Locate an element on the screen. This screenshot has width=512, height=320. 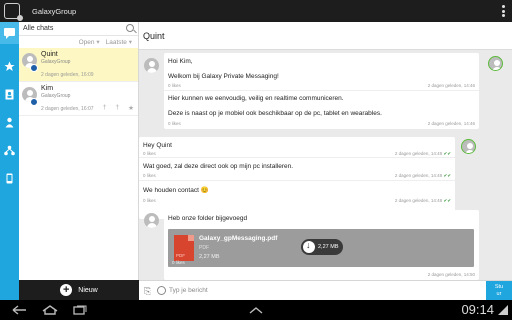
download-icon is located at coordinates (309, 246).